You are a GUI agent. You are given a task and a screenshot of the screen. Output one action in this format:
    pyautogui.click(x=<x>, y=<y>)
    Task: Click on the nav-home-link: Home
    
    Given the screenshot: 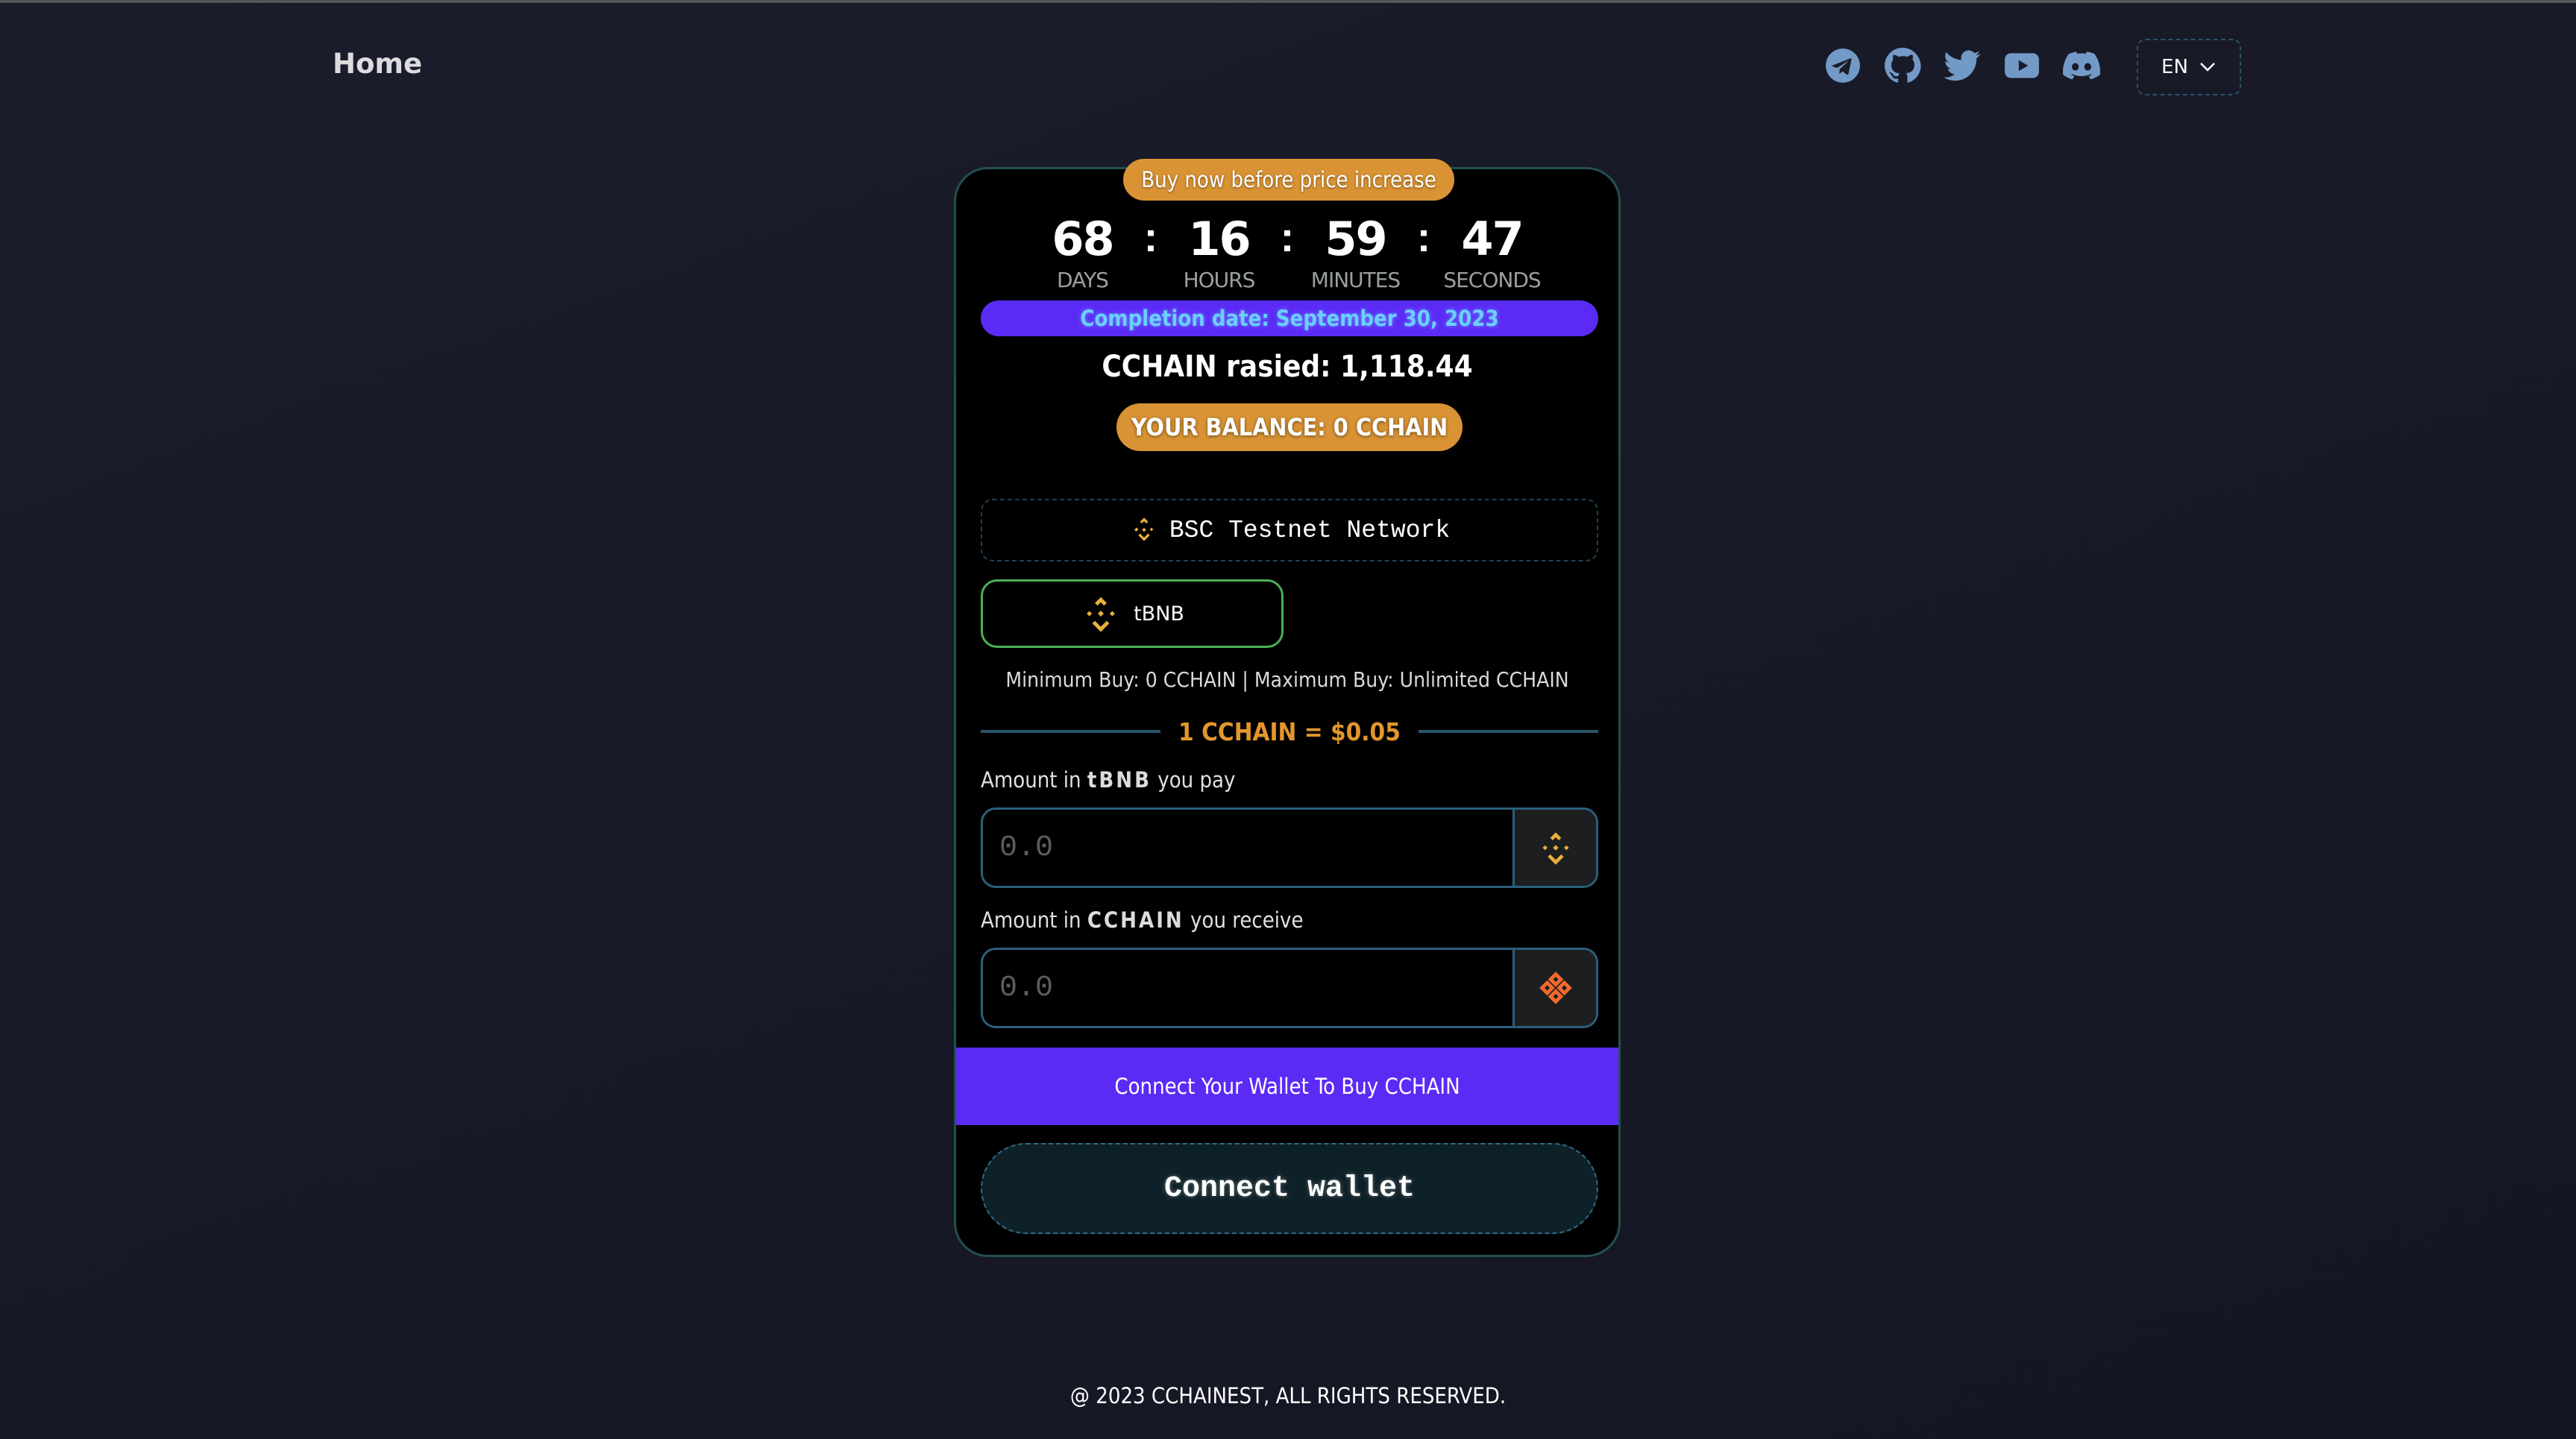 What is the action you would take?
    pyautogui.click(x=378, y=64)
    